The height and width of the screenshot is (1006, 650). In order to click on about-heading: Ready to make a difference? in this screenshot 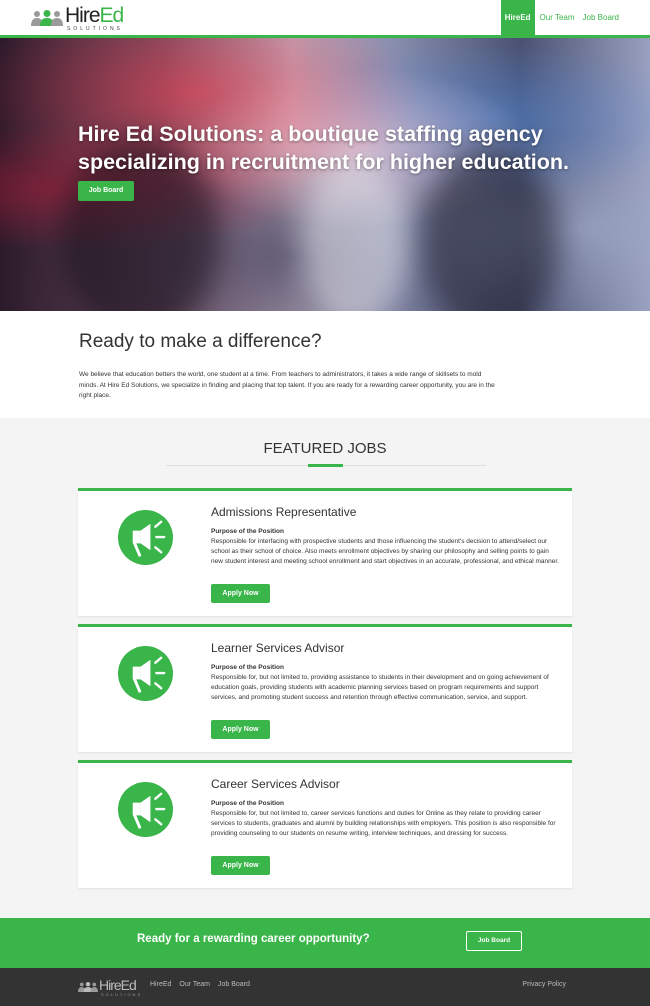, I will do `click(200, 341)`.